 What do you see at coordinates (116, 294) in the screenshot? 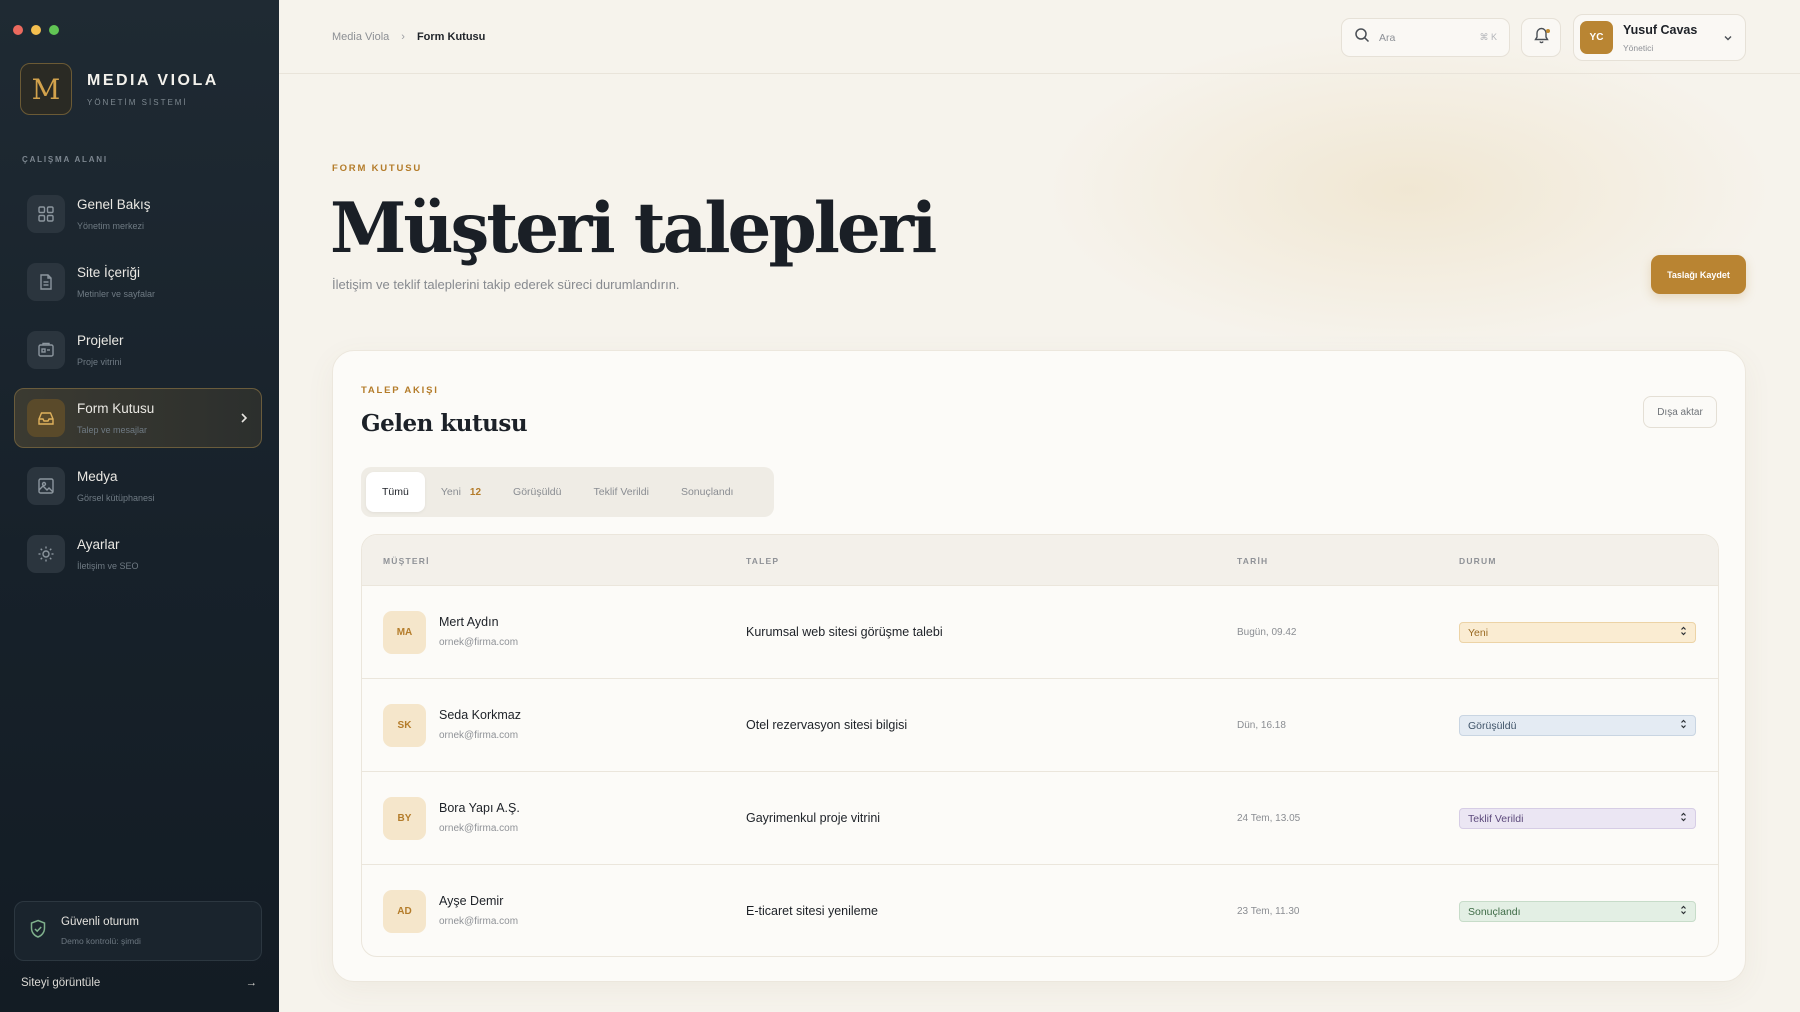
I see `sidebar-item-sub: Metinler ve sayfalar` at bounding box center [116, 294].